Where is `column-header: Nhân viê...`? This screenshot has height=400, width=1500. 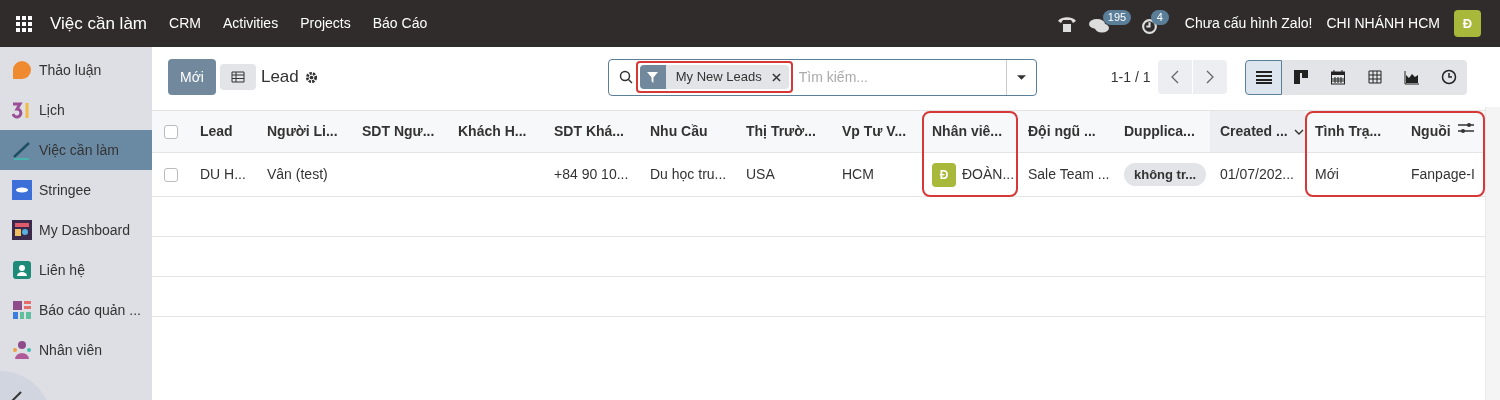
column-header: Nhân viê... is located at coordinates (970, 132).